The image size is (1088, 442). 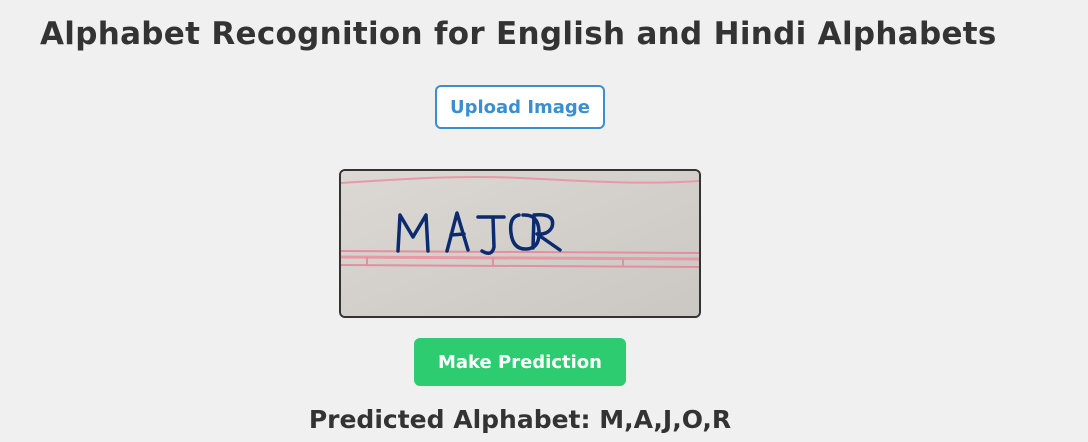 I want to click on handwritten-word-image, so click(x=520, y=243).